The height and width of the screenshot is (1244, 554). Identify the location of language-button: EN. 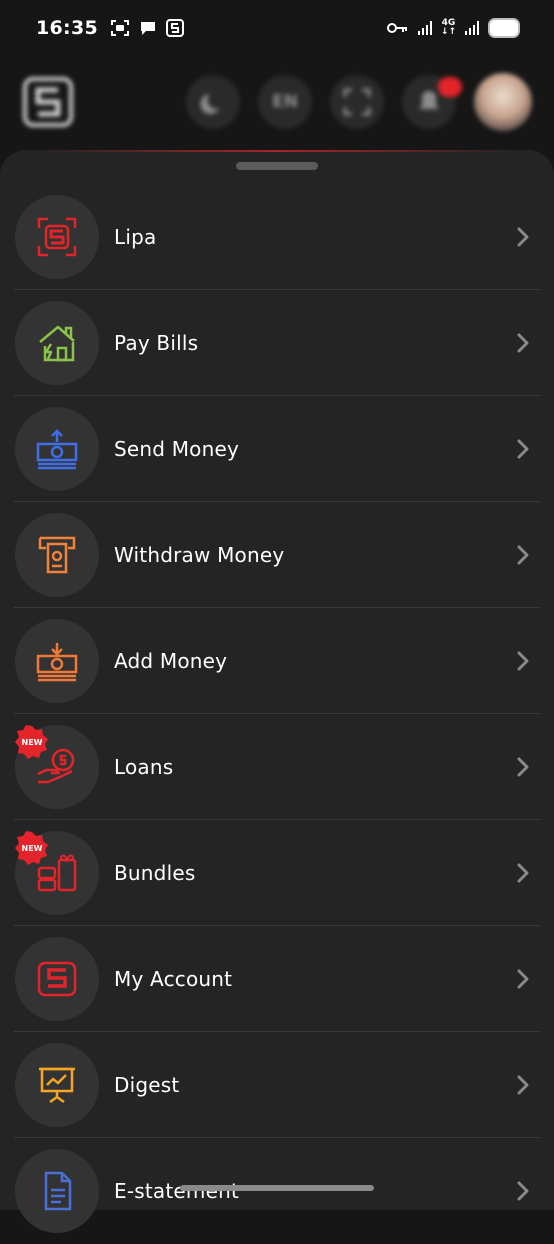
(285, 102).